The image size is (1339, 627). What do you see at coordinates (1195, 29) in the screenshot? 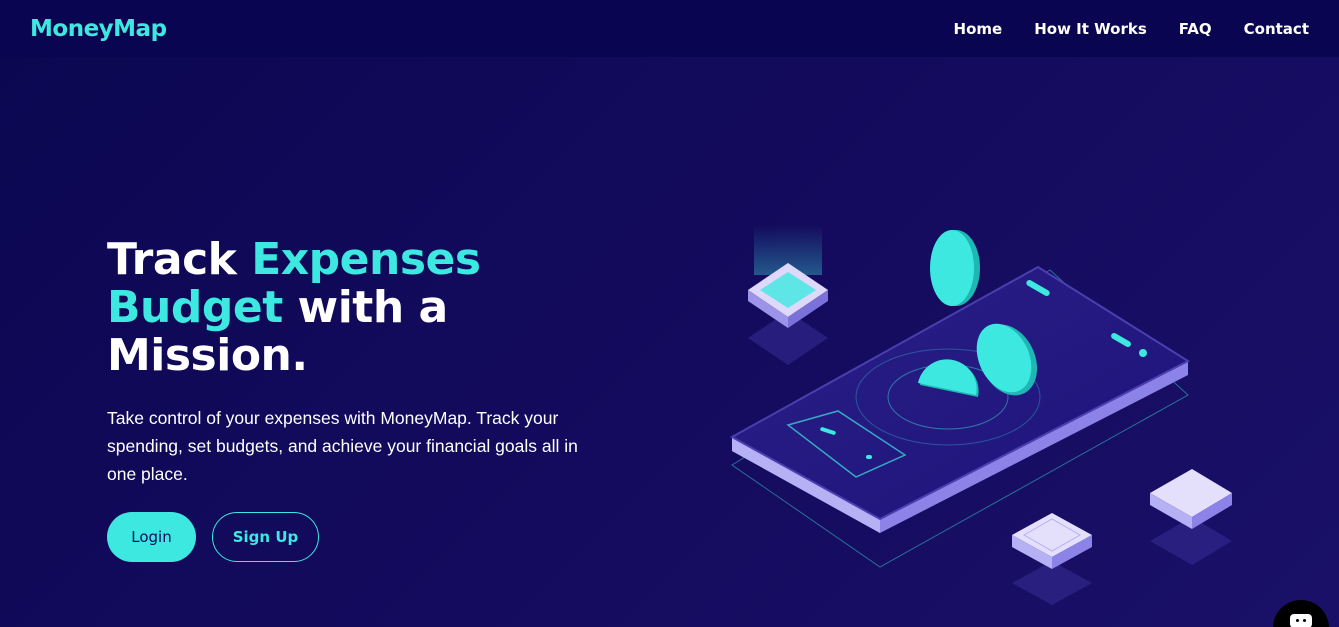
I see `nav-faq-link: FAQ` at bounding box center [1195, 29].